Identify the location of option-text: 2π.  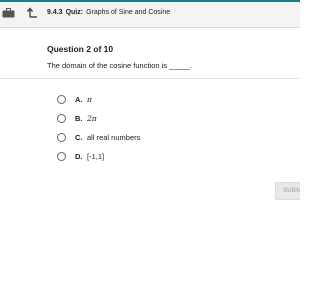
(92, 118).